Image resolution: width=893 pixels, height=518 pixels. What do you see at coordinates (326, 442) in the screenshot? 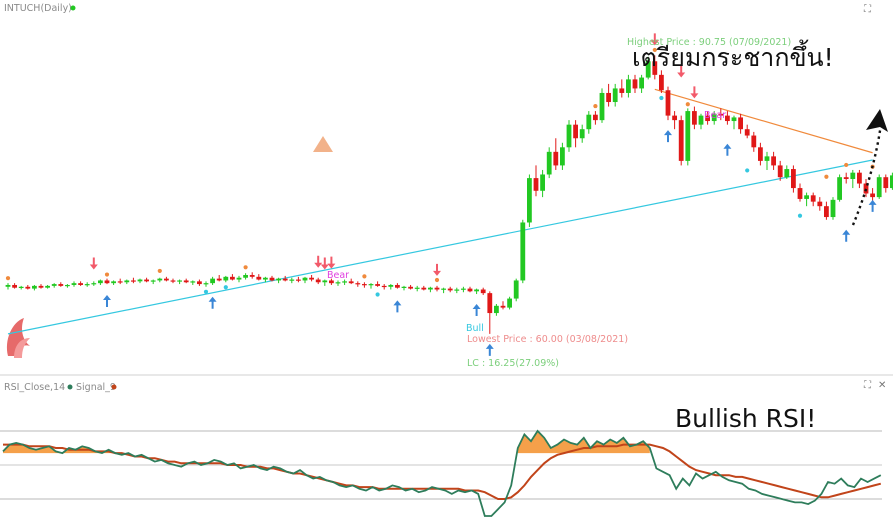
I see `rsi-overbought-fill` at bounding box center [326, 442].